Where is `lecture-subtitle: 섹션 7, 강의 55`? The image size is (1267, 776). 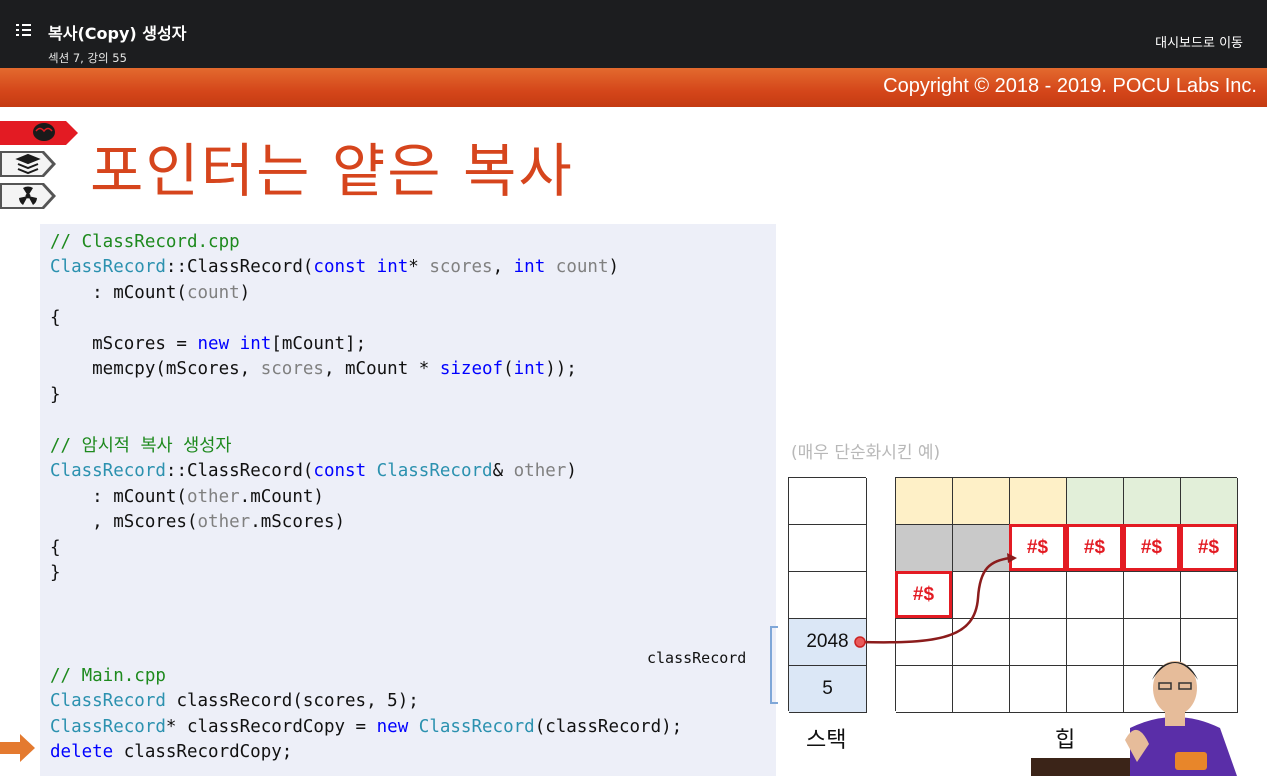
lecture-subtitle: 섹션 7, 강의 55 is located at coordinates (87, 58).